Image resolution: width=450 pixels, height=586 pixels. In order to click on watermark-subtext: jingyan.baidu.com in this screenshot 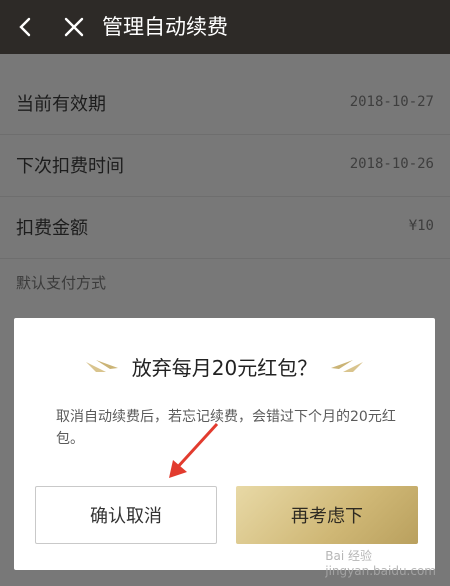, I will do `click(380, 571)`.